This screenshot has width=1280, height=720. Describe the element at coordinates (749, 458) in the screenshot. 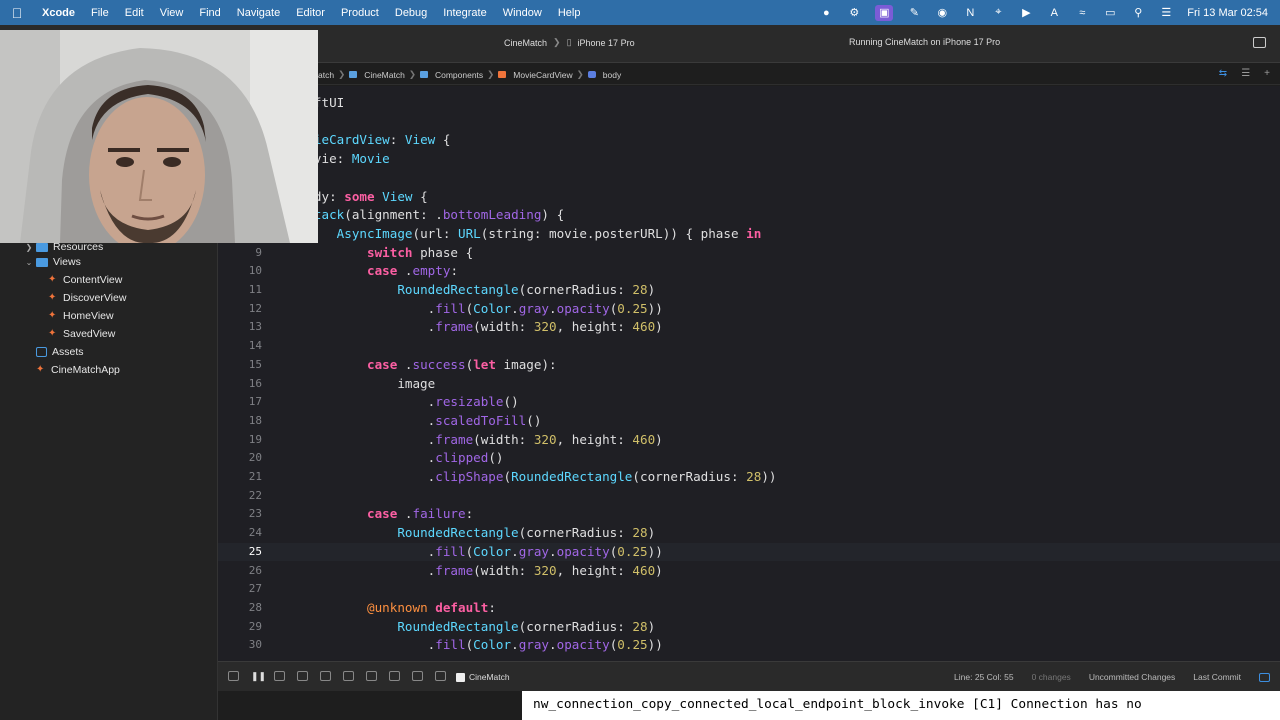

I see `code-line: 20 .clipped()` at that location.